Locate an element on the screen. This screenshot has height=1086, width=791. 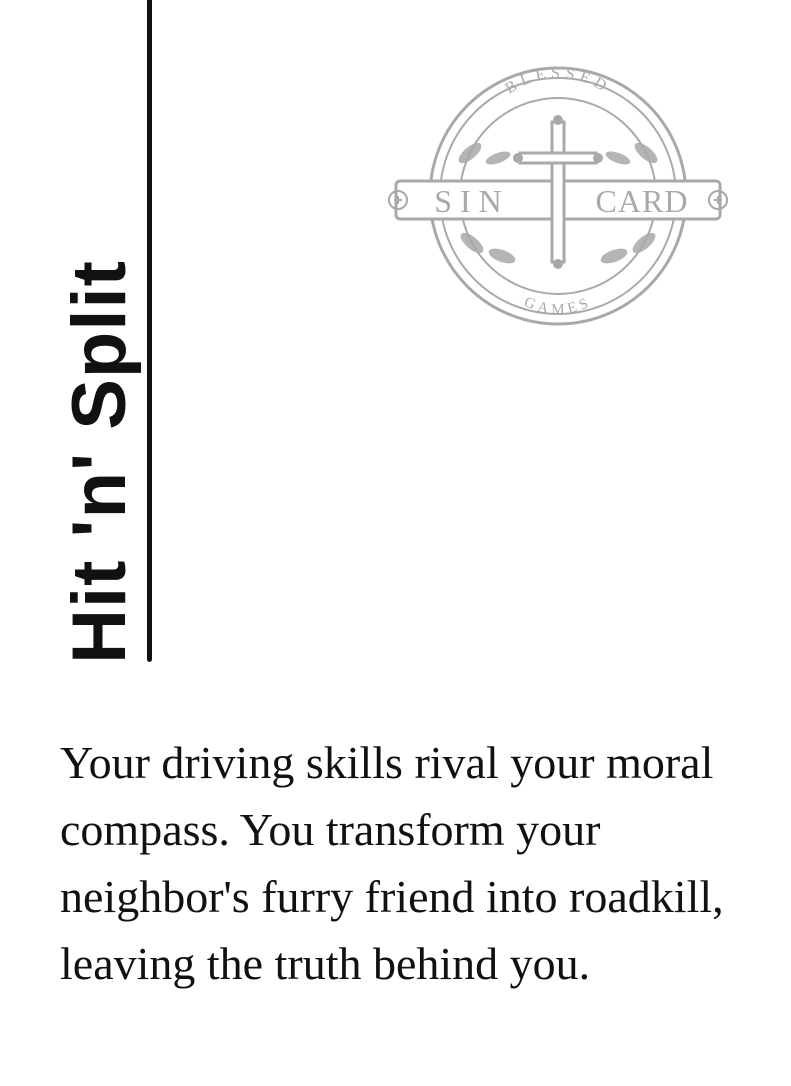
description-line: leaving the truth behind you. is located at coordinates (325, 963).